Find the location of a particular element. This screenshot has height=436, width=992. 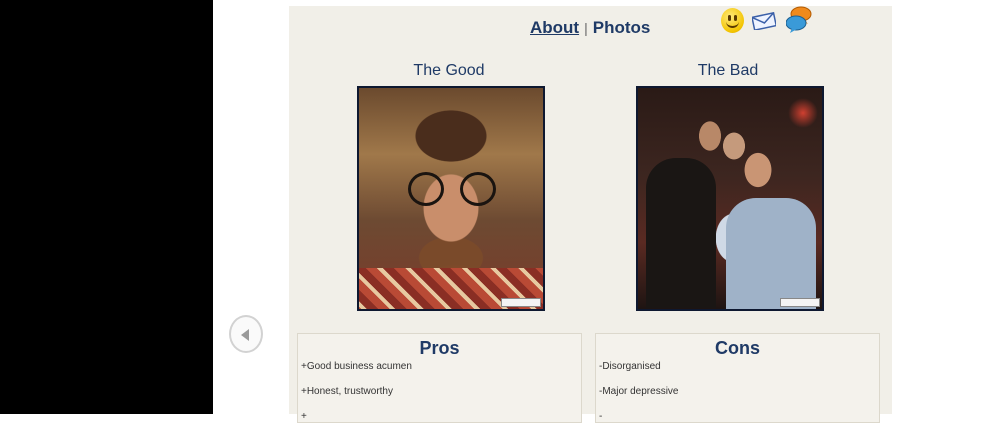

cons-item: - is located at coordinates (601, 416).